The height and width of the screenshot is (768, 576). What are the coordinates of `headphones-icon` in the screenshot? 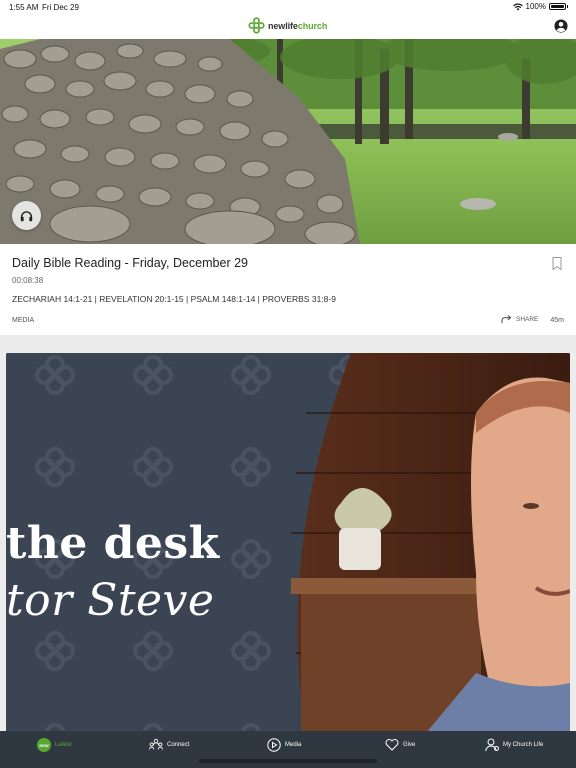 It's located at (26, 215).